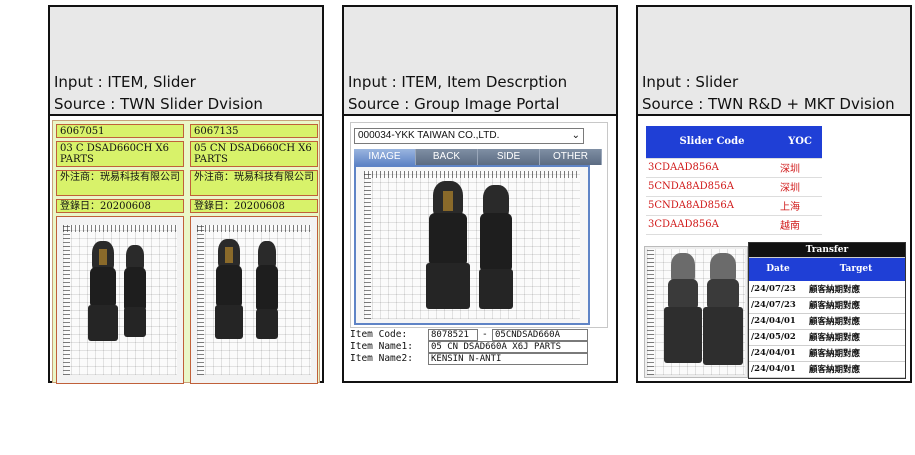 Image resolution: width=915 pixels, height=455 pixels. I want to click on slider-item-id: 6067051, so click(120, 131).